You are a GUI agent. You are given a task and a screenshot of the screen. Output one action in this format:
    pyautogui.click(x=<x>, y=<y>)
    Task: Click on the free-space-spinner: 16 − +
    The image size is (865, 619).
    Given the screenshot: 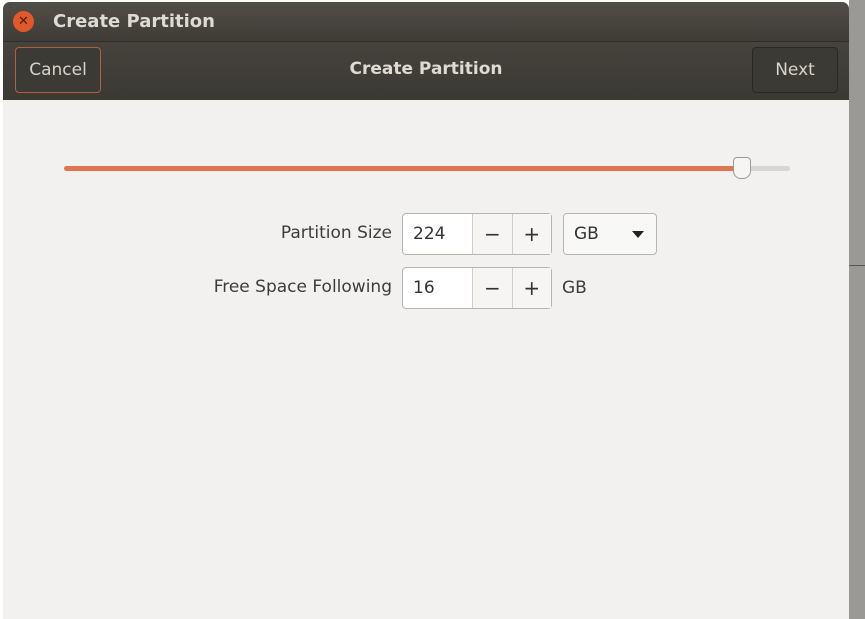 What is the action you would take?
    pyautogui.click(x=477, y=288)
    